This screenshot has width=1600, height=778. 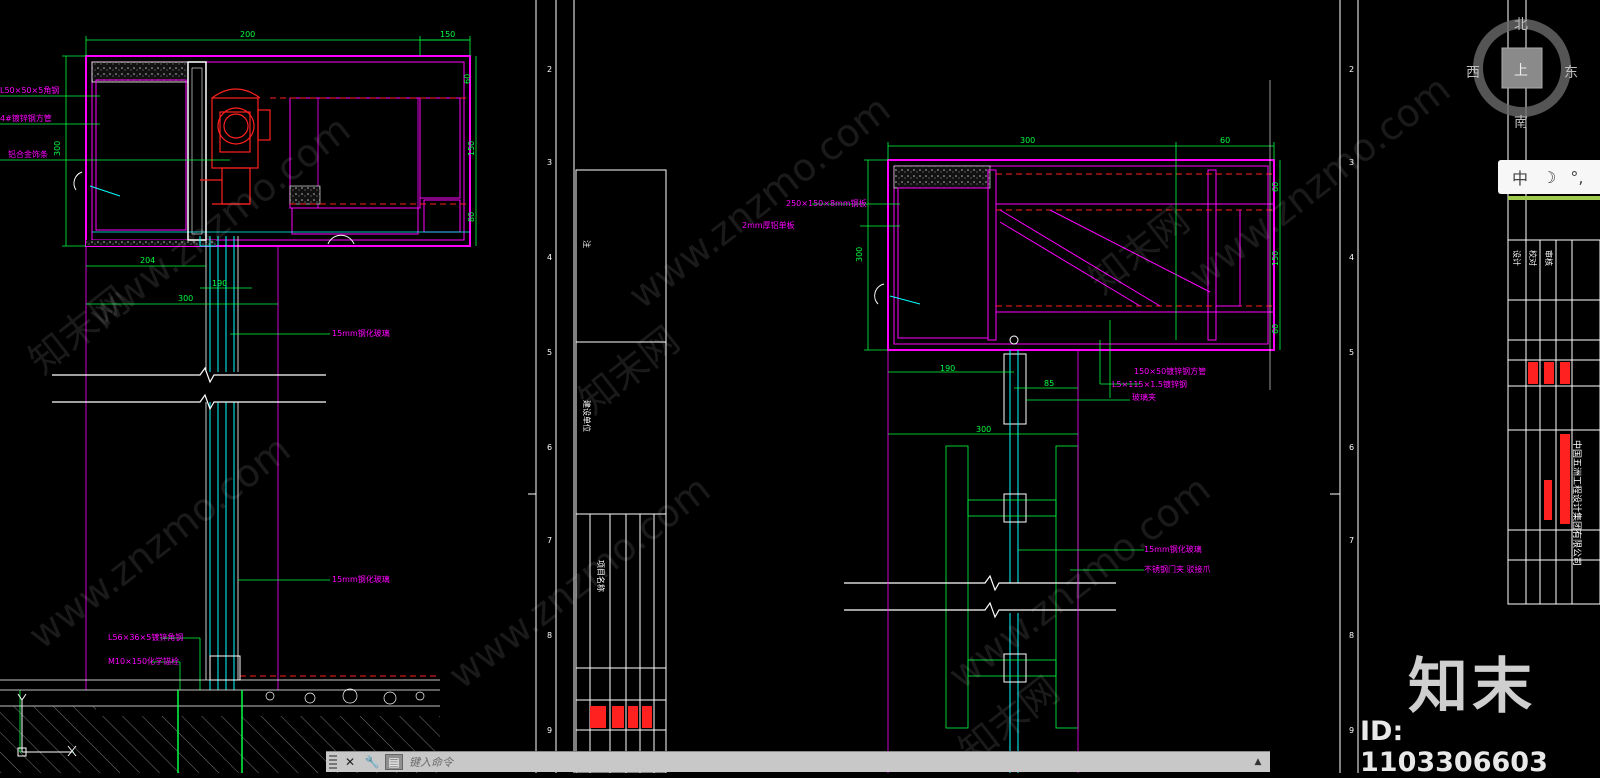 I want to click on title-label-design: 设计, so click(x=1517, y=258).